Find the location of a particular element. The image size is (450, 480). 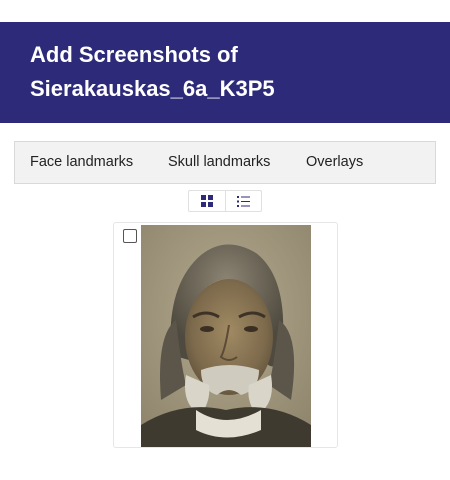

tab-overlays: Overlays is located at coordinates (334, 162).